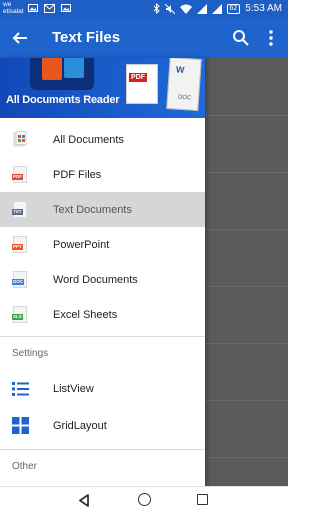  What do you see at coordinates (88, 139) in the screenshot?
I see `menu-item-label: All Documents` at bounding box center [88, 139].